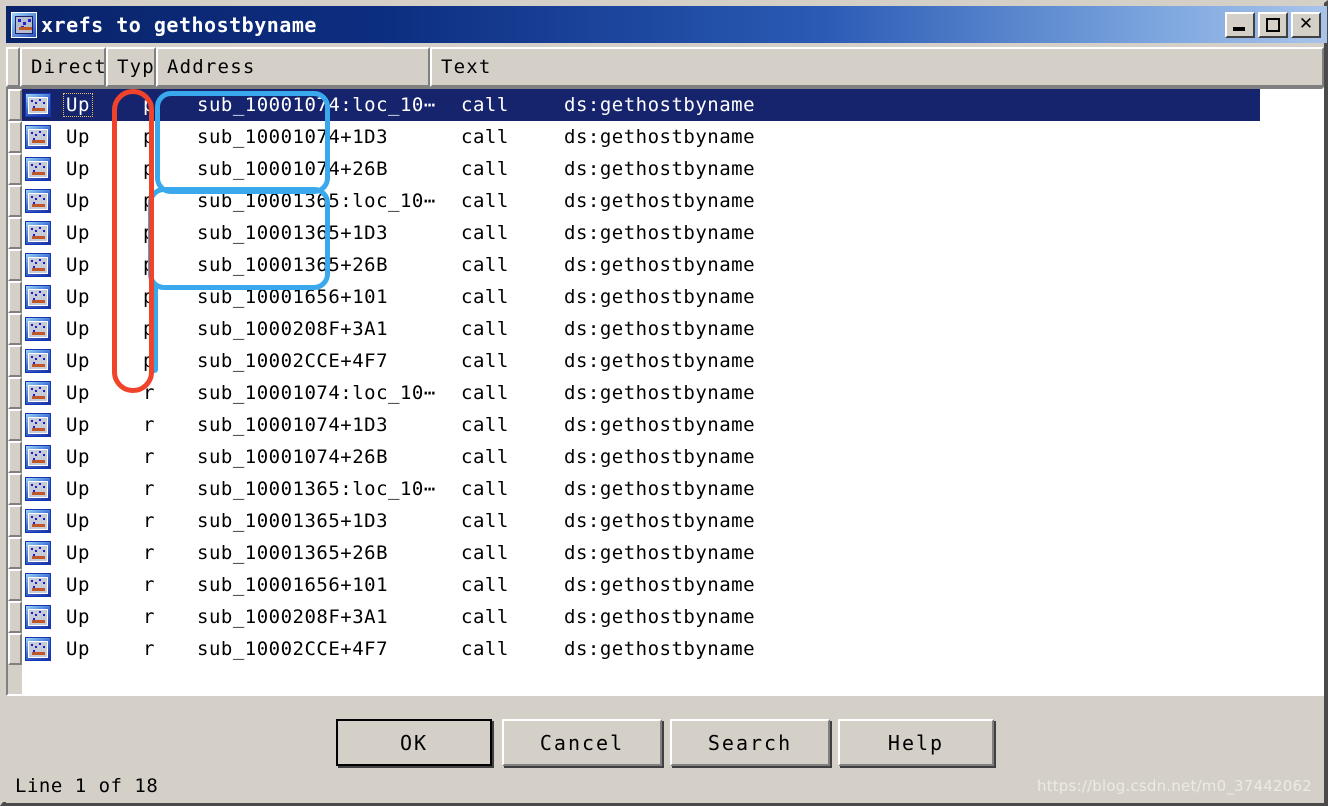  What do you see at coordinates (672, 137) in the screenshot?
I see `table-row: Up p sub_10001074+1D3 call ds:gethostbyname` at bounding box center [672, 137].